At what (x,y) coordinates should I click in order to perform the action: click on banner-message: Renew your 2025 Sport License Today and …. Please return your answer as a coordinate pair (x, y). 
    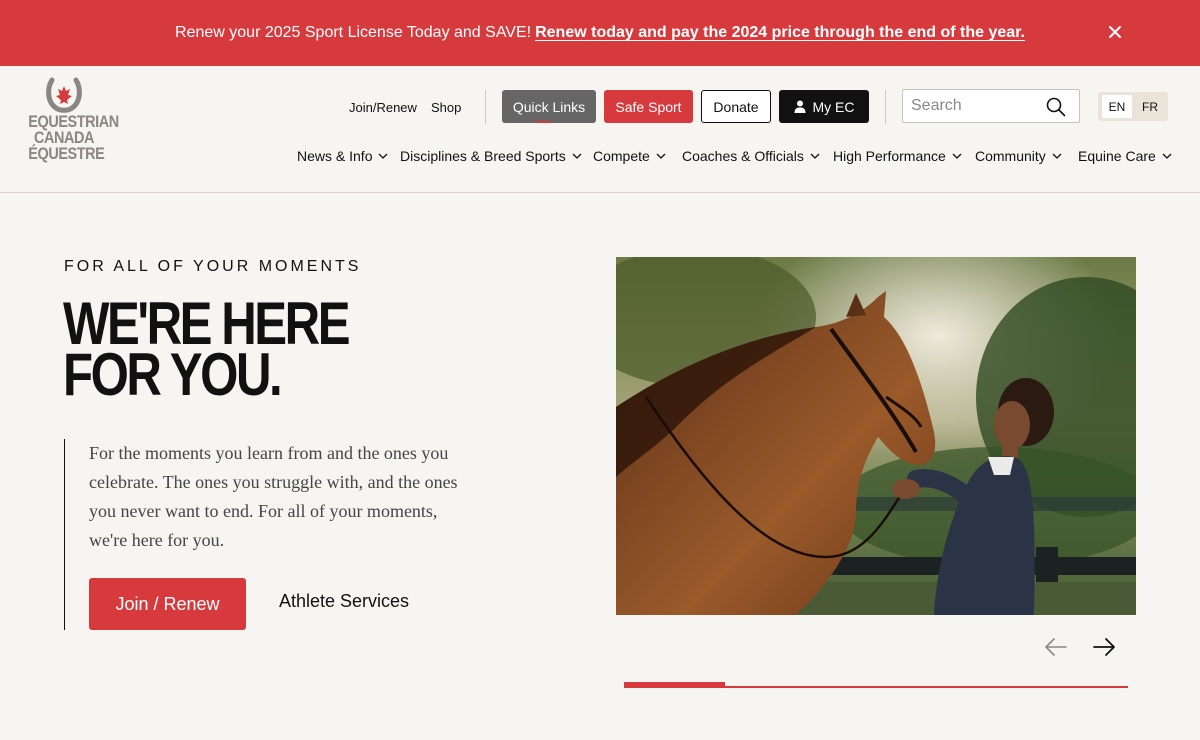
    Looking at the image, I should click on (353, 32).